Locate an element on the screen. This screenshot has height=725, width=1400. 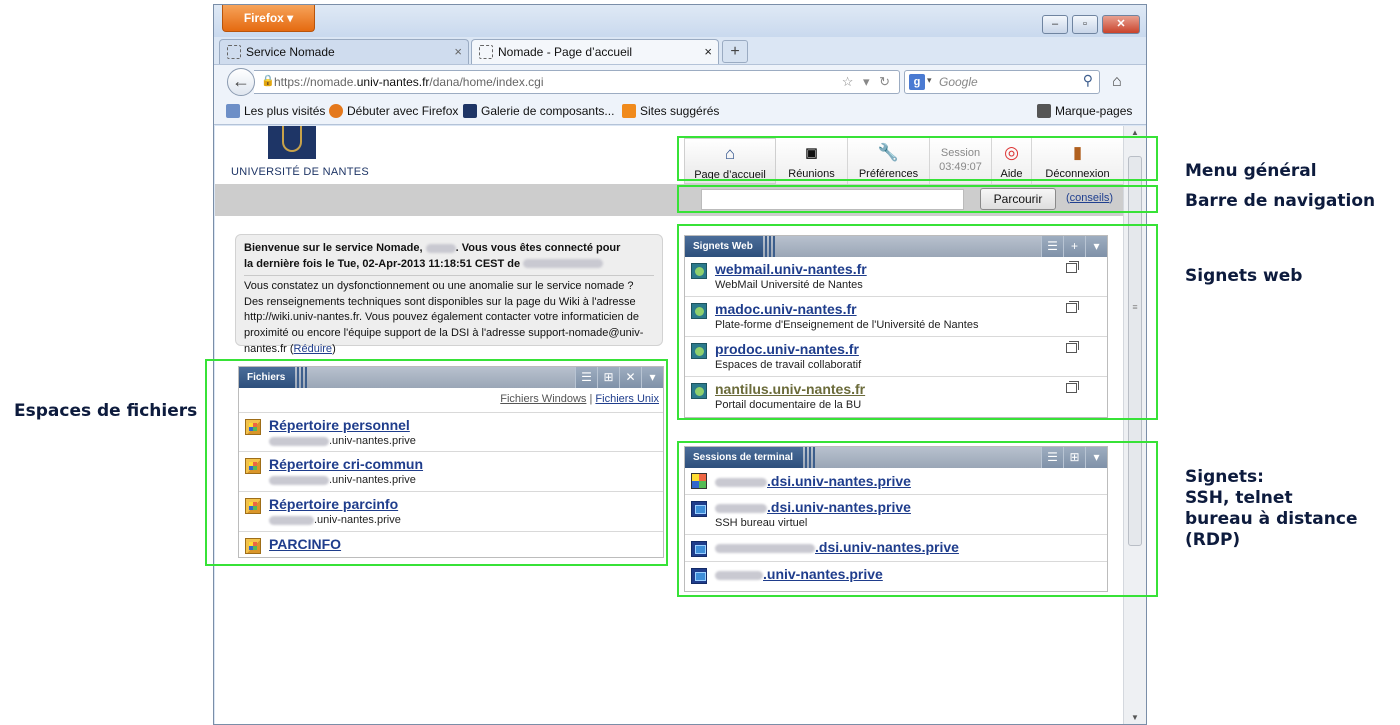
tab-nomade-accueil: Nomade - Page d’accueil × is located at coordinates (595, 51).